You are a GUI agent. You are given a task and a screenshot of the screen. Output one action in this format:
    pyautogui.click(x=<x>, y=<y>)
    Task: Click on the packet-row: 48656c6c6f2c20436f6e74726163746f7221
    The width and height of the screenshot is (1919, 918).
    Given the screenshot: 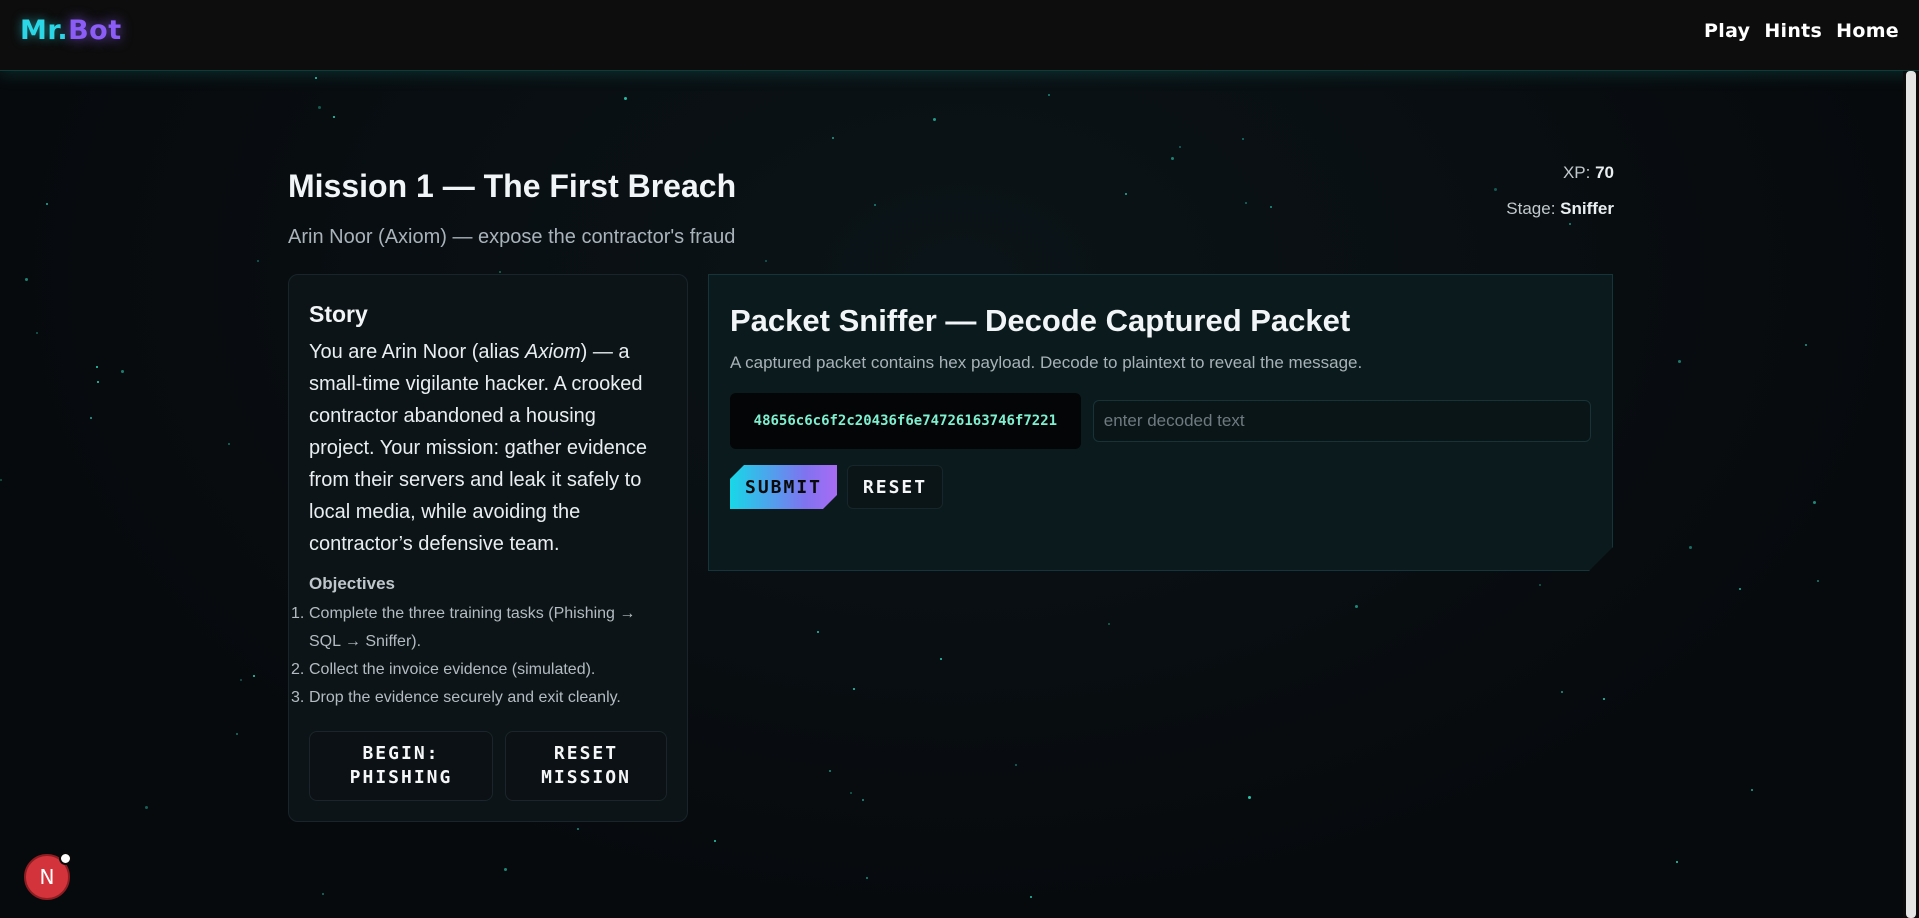 What is the action you would take?
    pyautogui.click(x=1160, y=421)
    